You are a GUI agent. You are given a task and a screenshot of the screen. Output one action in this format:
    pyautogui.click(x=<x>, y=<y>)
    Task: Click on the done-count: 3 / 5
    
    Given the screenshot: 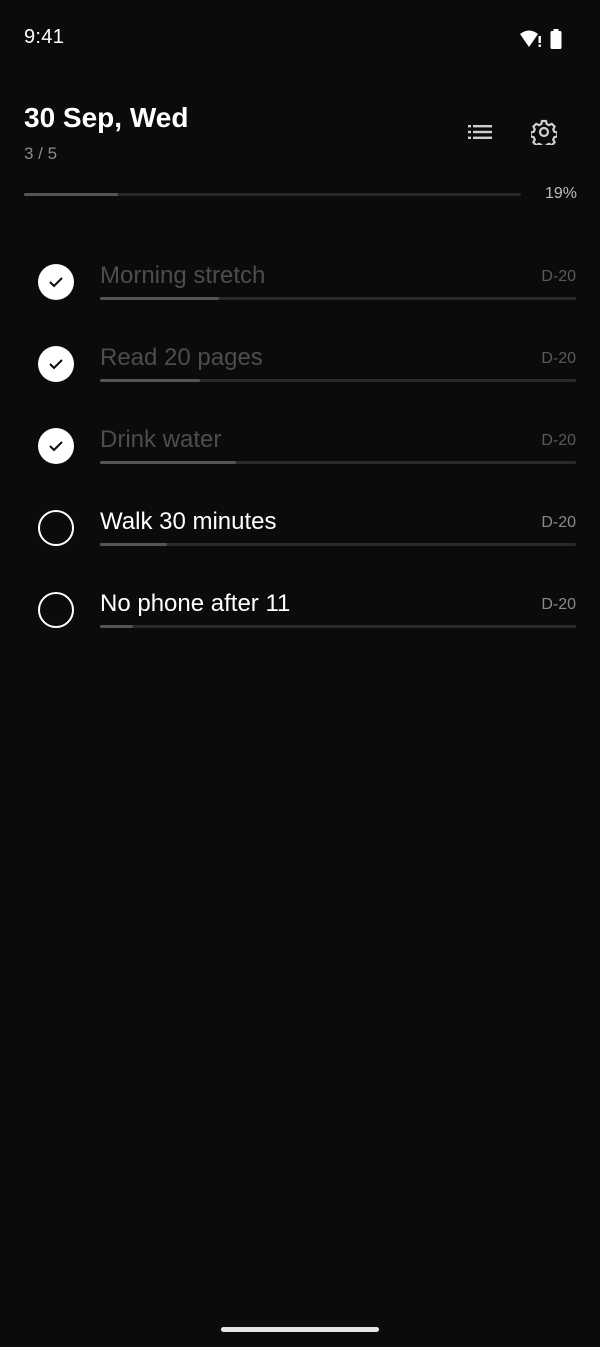 What is the action you would take?
    pyautogui.click(x=41, y=153)
    